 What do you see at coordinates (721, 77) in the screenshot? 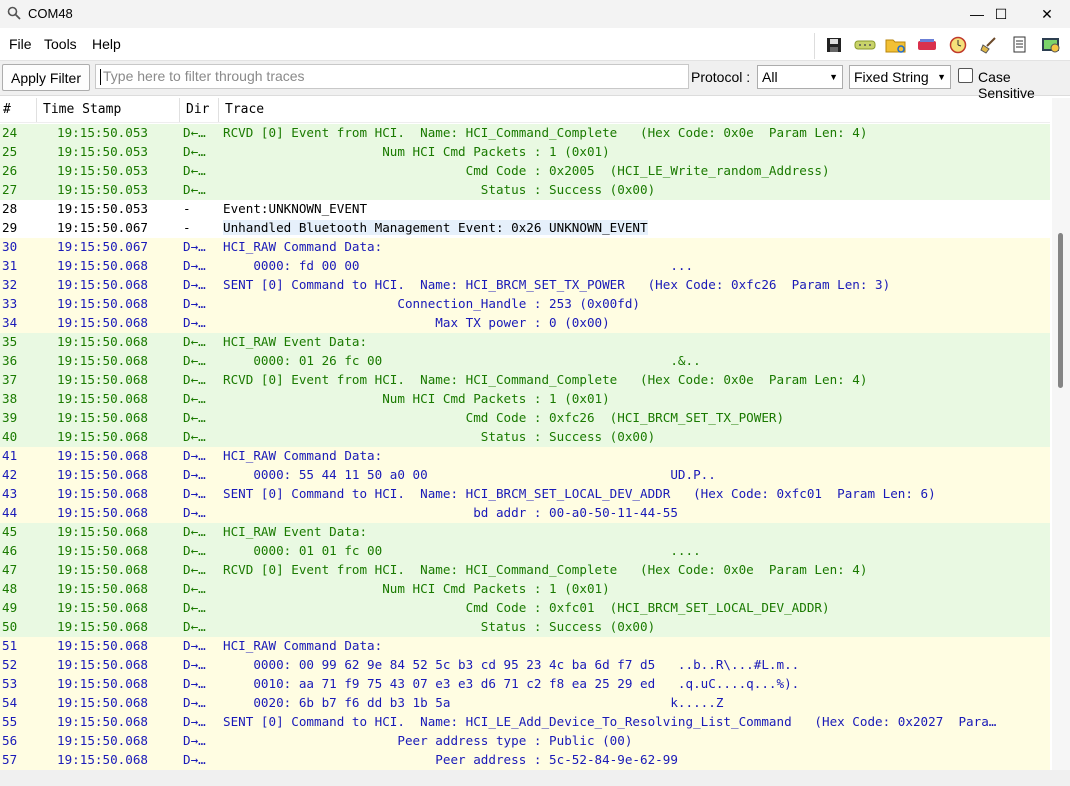
I see `protocol-label: Protocol :` at bounding box center [721, 77].